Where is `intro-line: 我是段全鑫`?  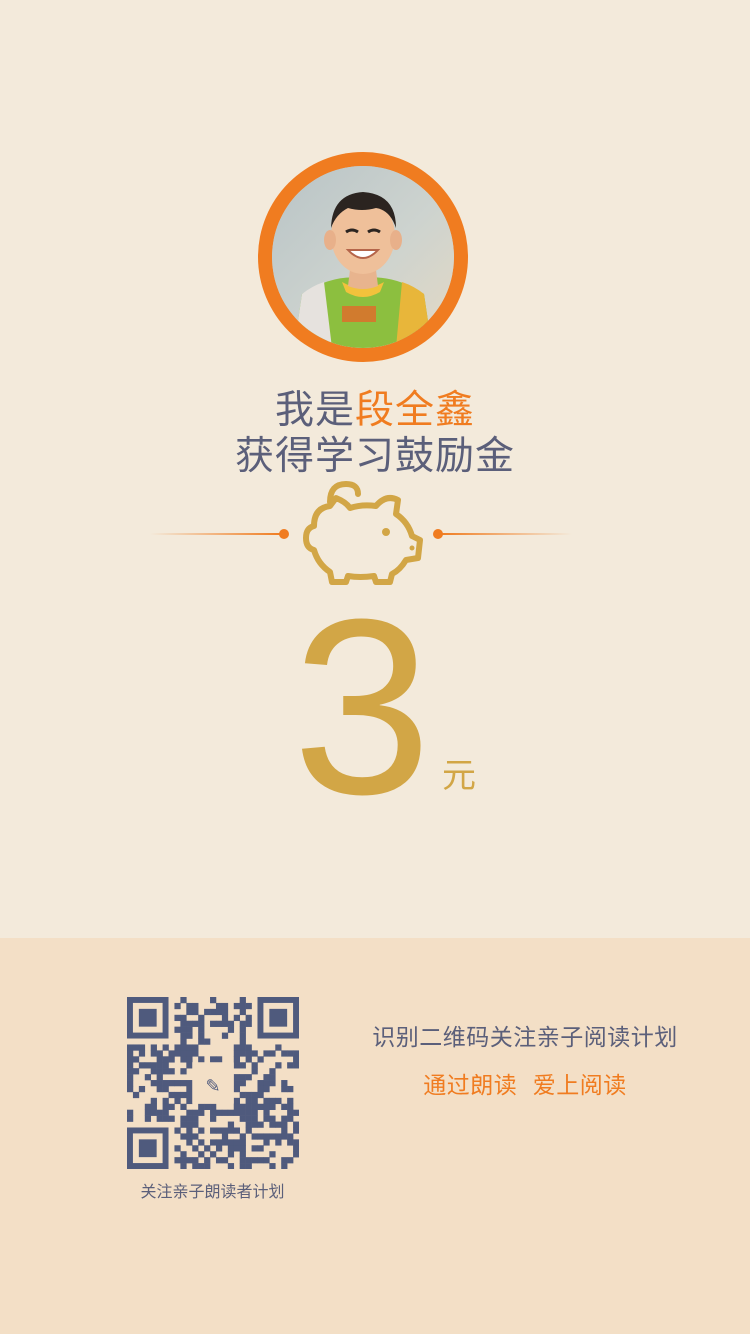
intro-line: 我是段全鑫 is located at coordinates (375, 411).